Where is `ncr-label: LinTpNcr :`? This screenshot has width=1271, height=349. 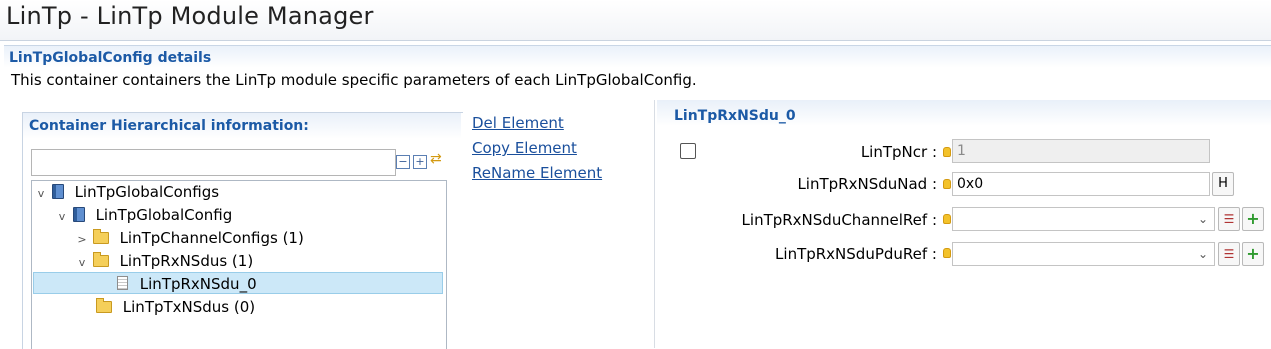 ncr-label: LinTpNcr : is located at coordinates (898, 152).